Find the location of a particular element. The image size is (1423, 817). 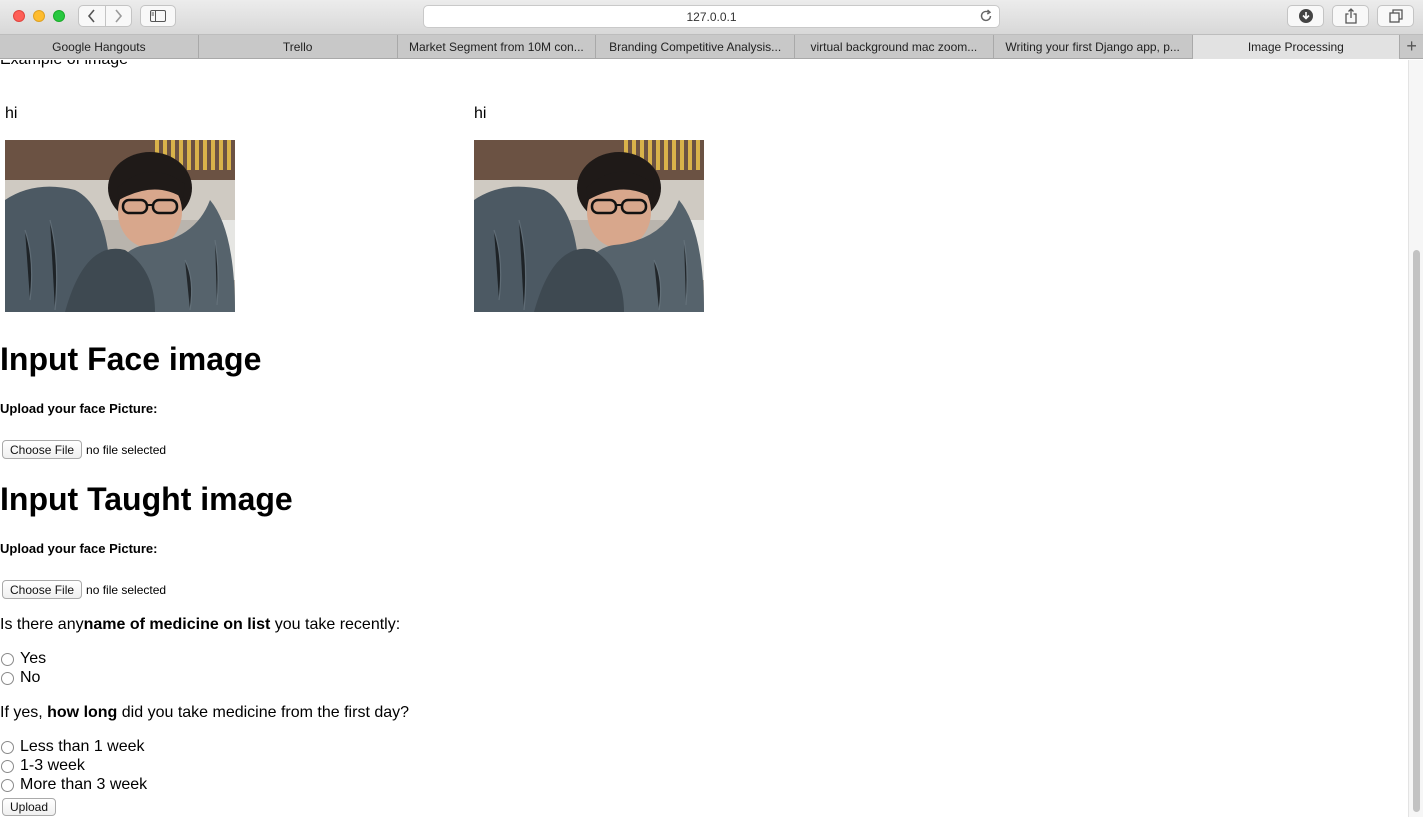

taught-upload-label: Upload your face Picture: is located at coordinates (79, 548).